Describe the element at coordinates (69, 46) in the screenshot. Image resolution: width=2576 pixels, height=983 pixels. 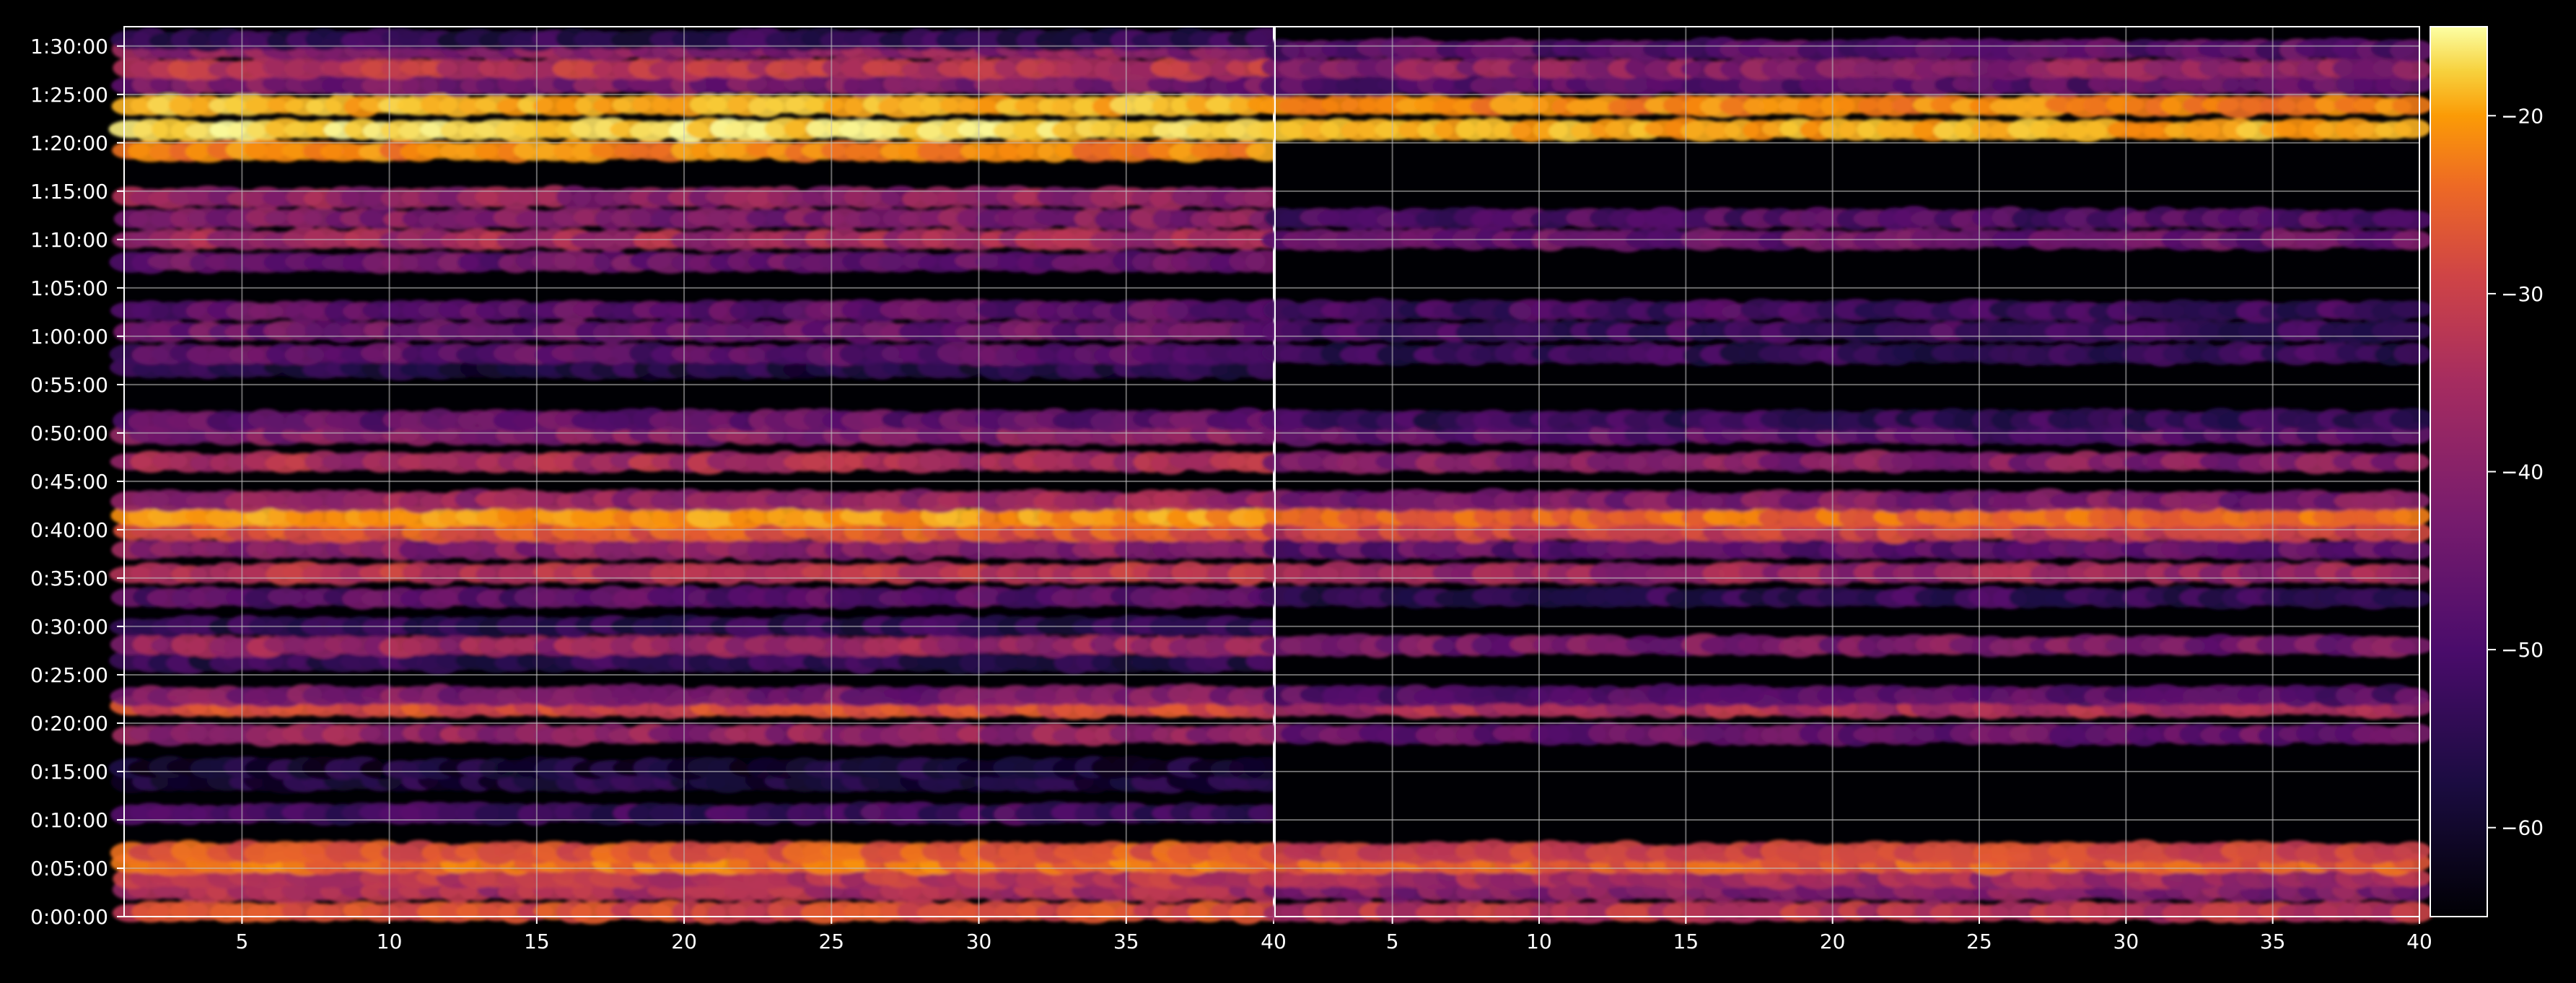
I see `y-tick-label: 1:30:00` at that location.